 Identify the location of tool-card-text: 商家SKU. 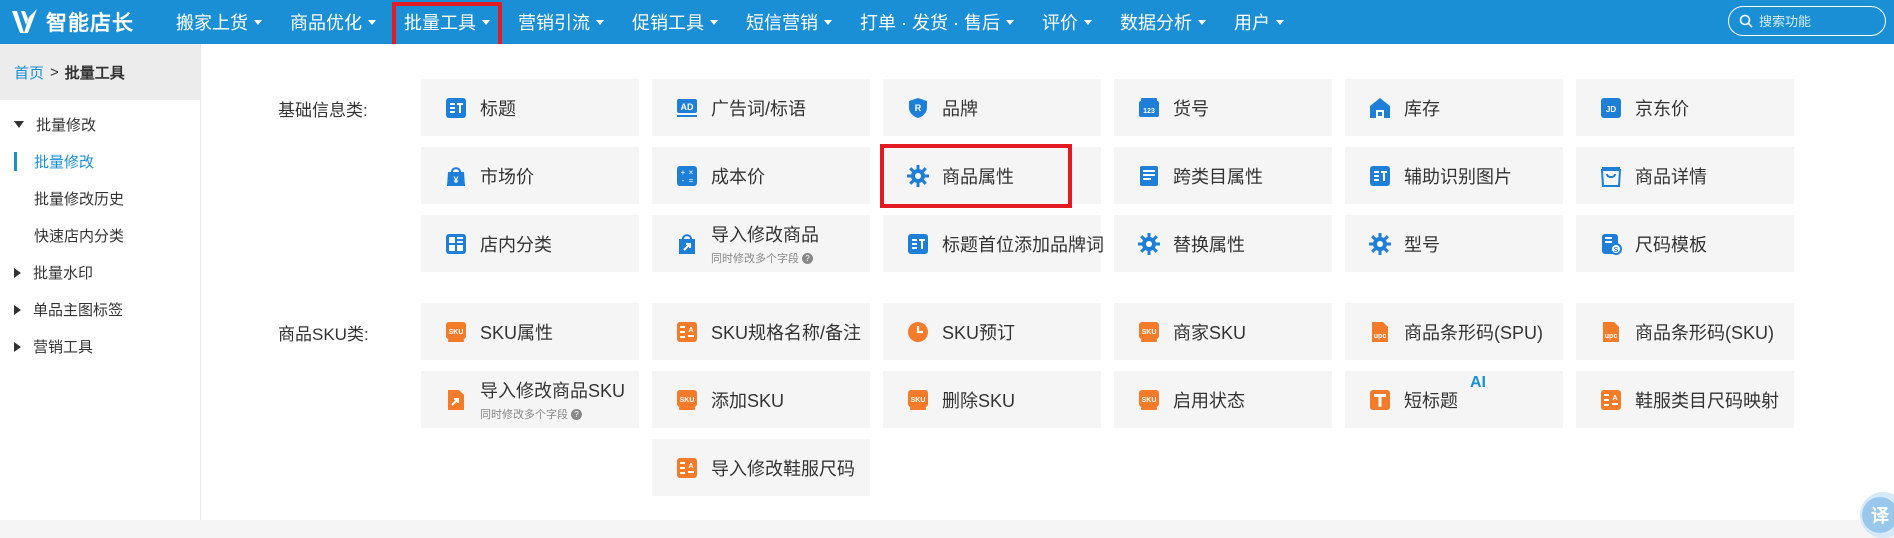
(1209, 332).